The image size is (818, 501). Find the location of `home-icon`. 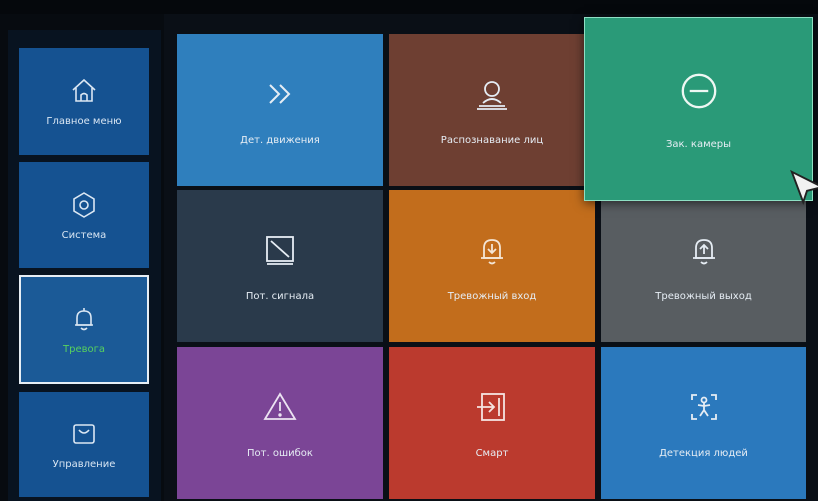

home-icon is located at coordinates (84, 93).